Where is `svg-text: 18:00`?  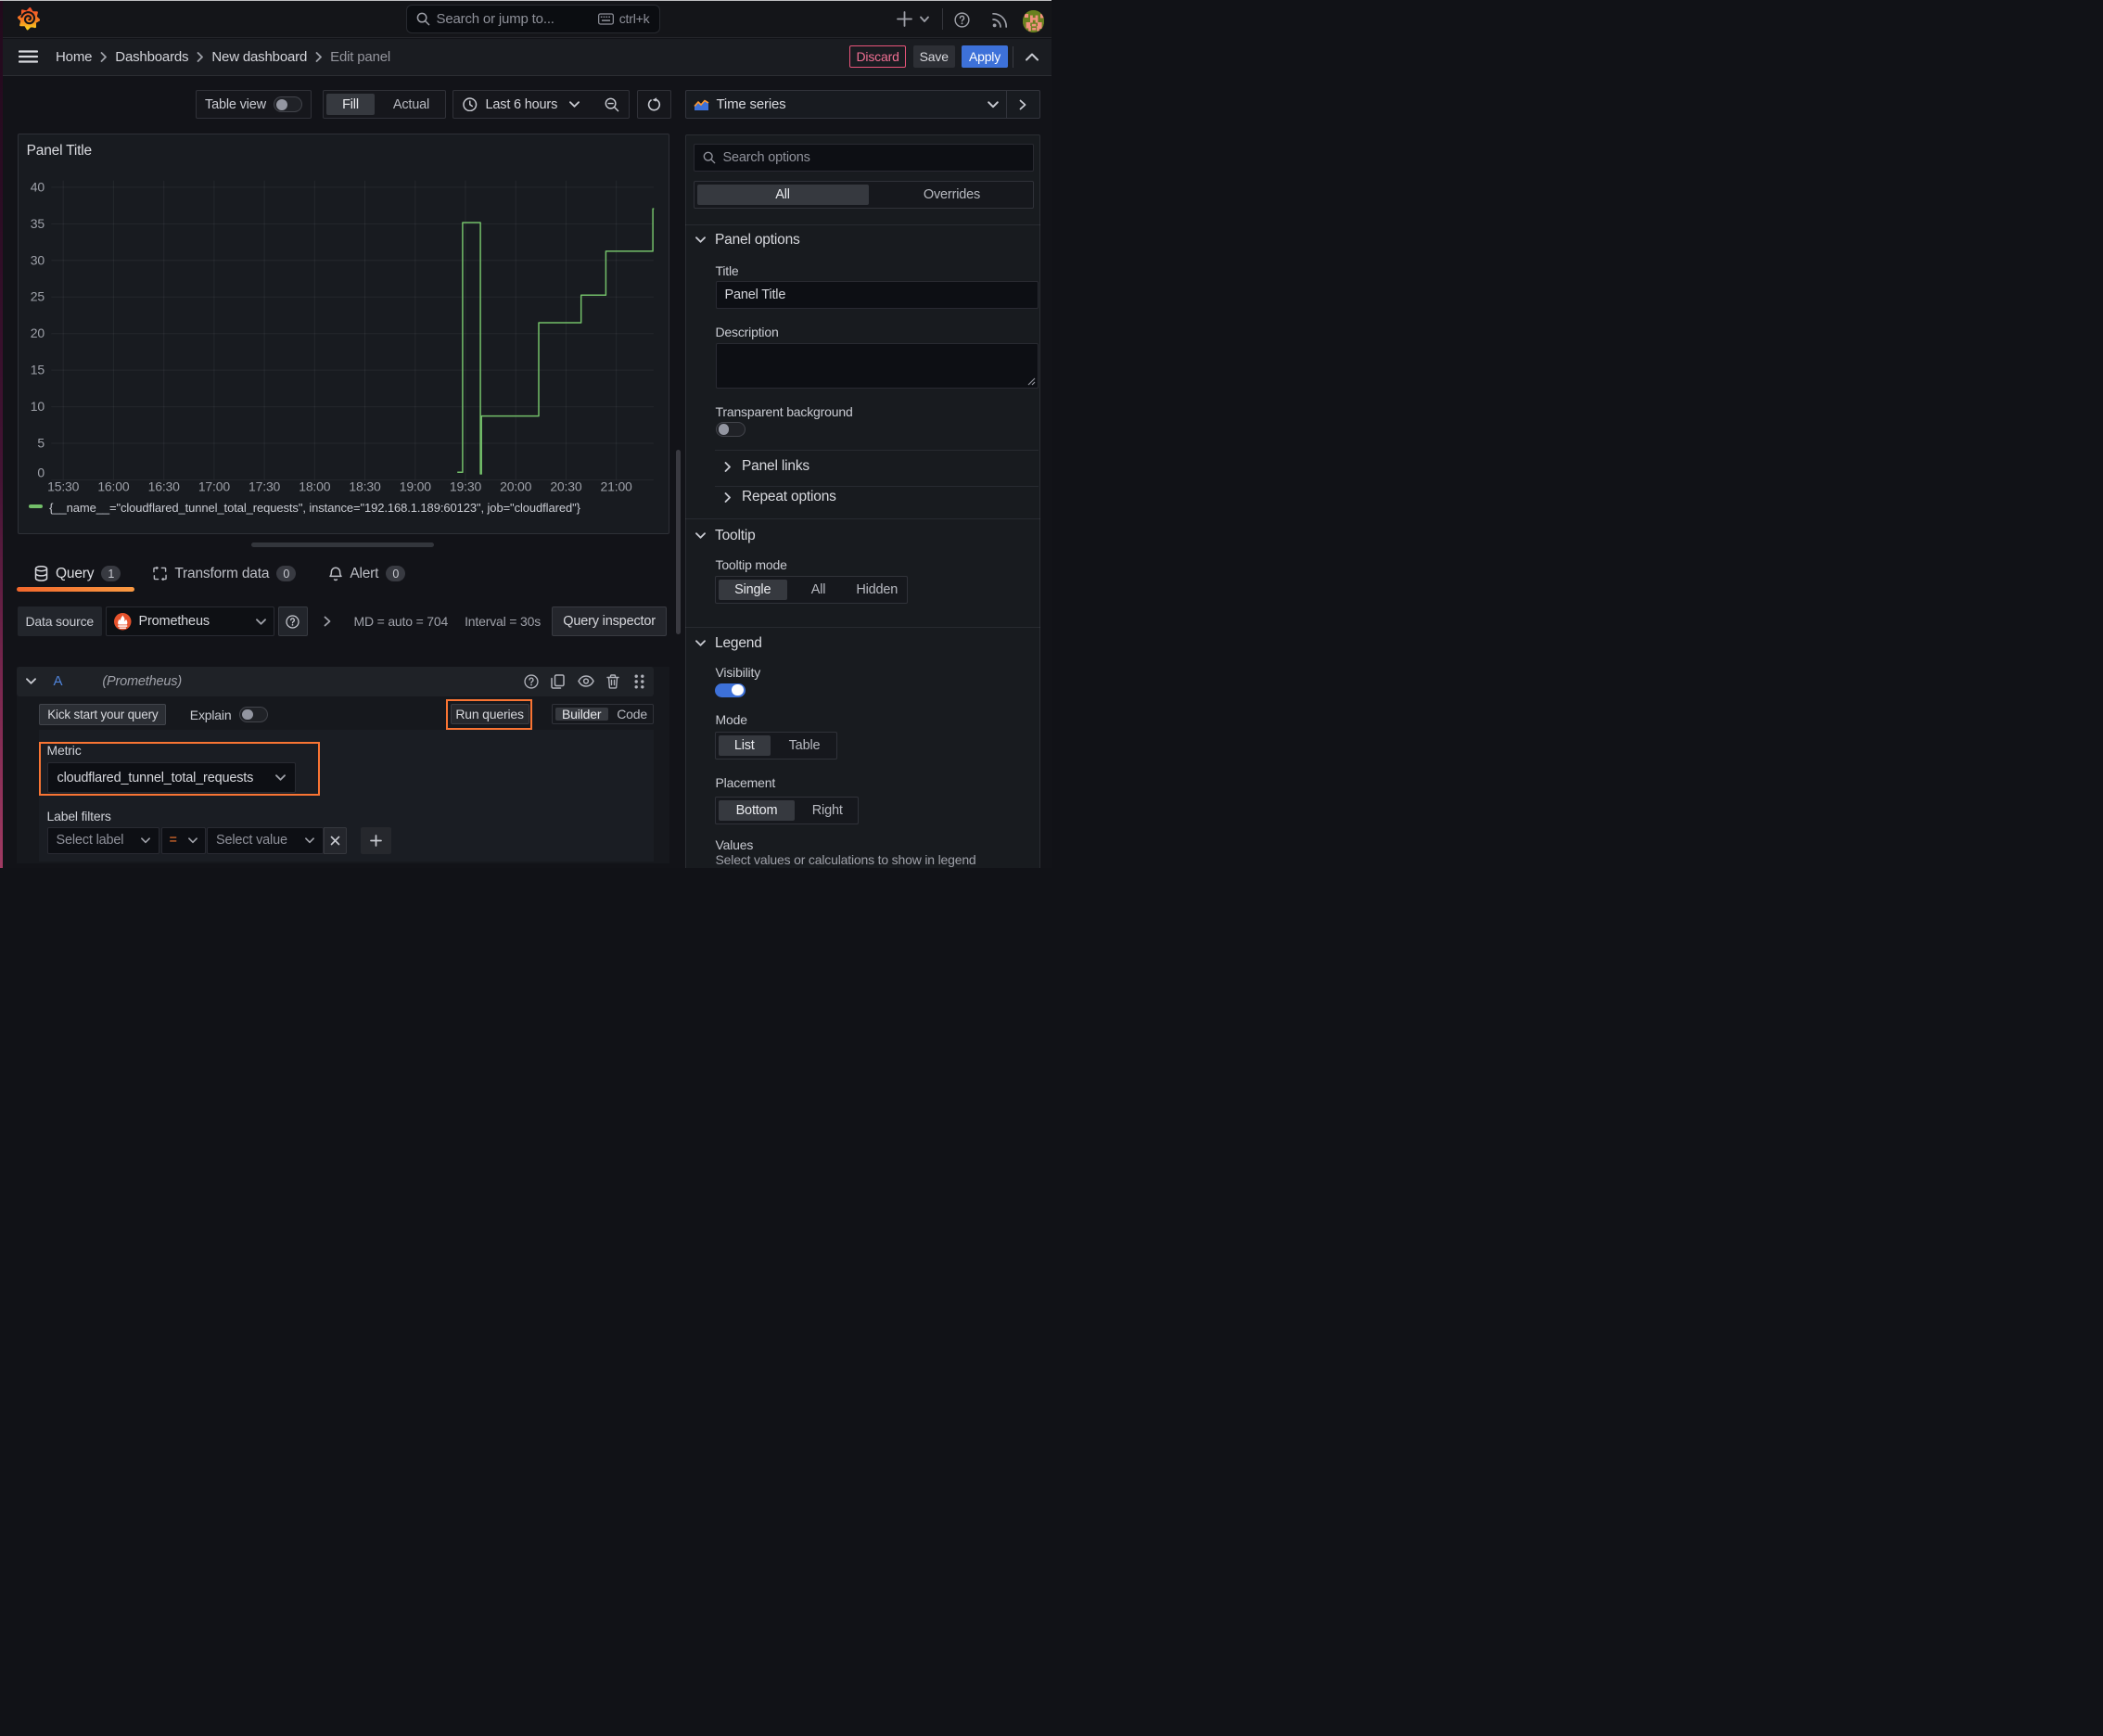
svg-text: 18:00 is located at coordinates (315, 486).